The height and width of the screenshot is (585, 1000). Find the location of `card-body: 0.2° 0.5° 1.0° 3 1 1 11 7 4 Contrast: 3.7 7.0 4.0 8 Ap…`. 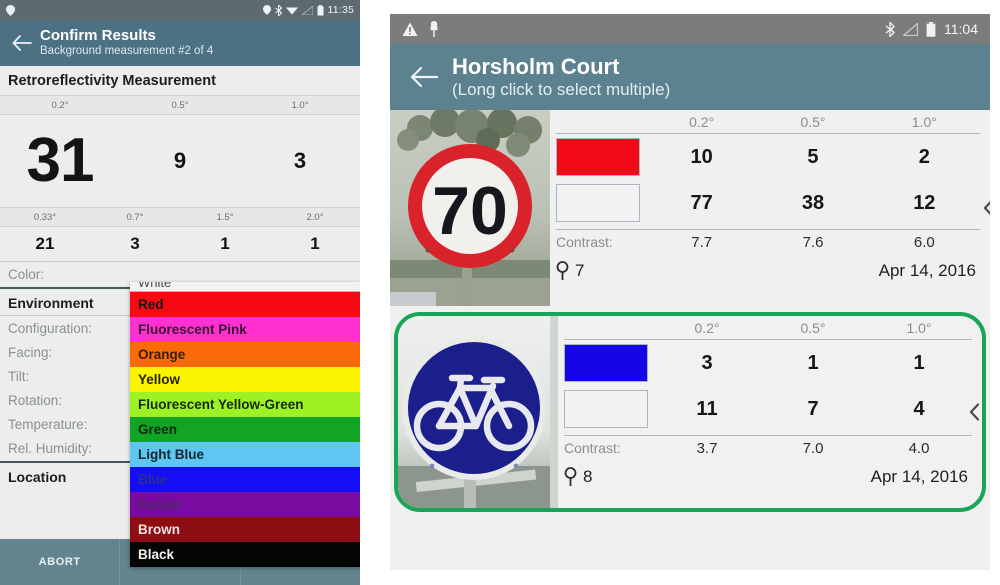

card-body: 0.2° 0.5° 1.0° 3 1 1 11 7 4 Contrast: 3.7 7.0 4.0 8 Ap… is located at coordinates (770, 412).